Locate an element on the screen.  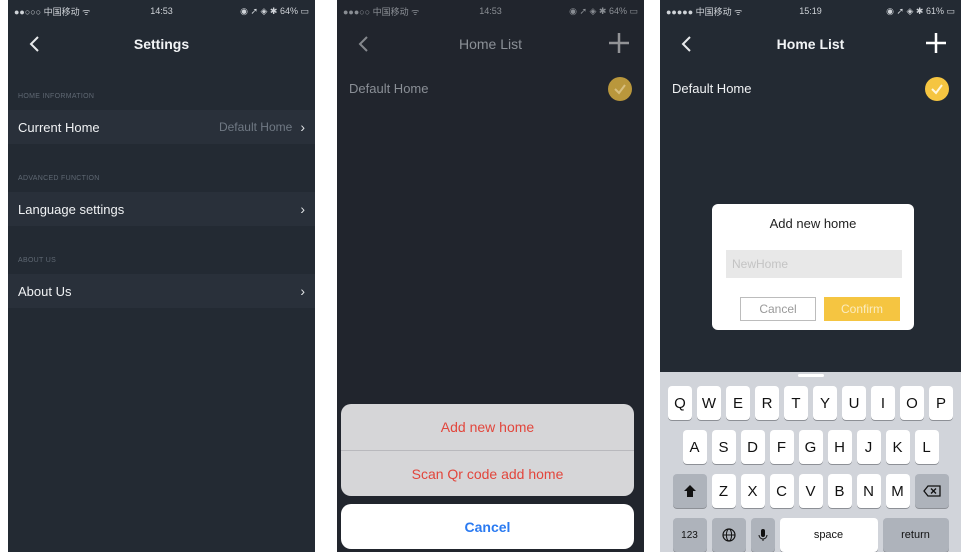
dialog-title: Add new home is located at coordinates (813, 223).